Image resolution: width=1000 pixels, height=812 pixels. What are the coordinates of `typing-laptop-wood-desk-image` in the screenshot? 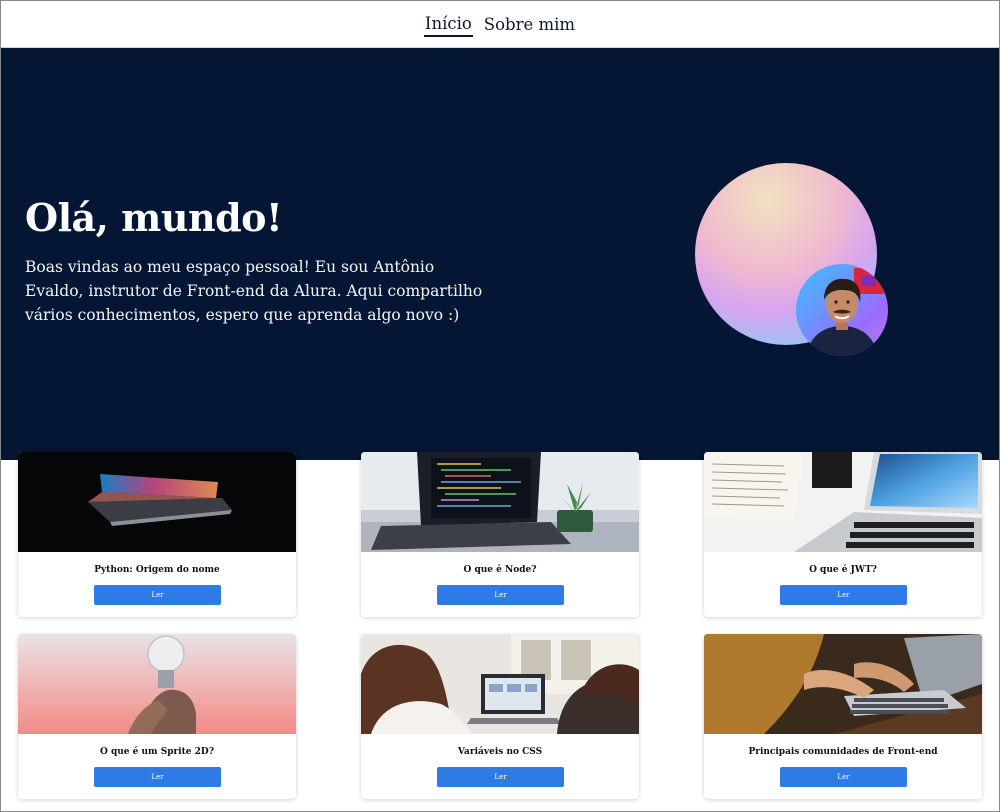 It's located at (843, 684).